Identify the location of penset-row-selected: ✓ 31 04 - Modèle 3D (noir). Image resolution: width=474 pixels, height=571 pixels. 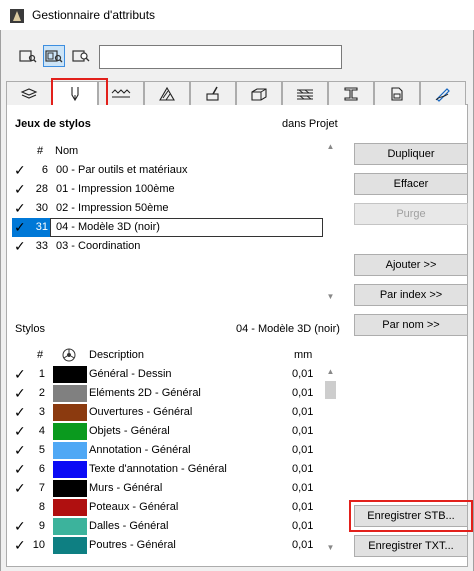
(167, 227).